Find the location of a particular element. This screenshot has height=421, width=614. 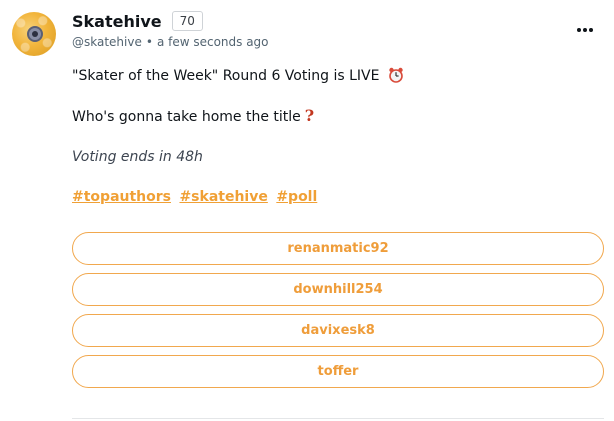

more-horizontal-icon is located at coordinates (579, 30).